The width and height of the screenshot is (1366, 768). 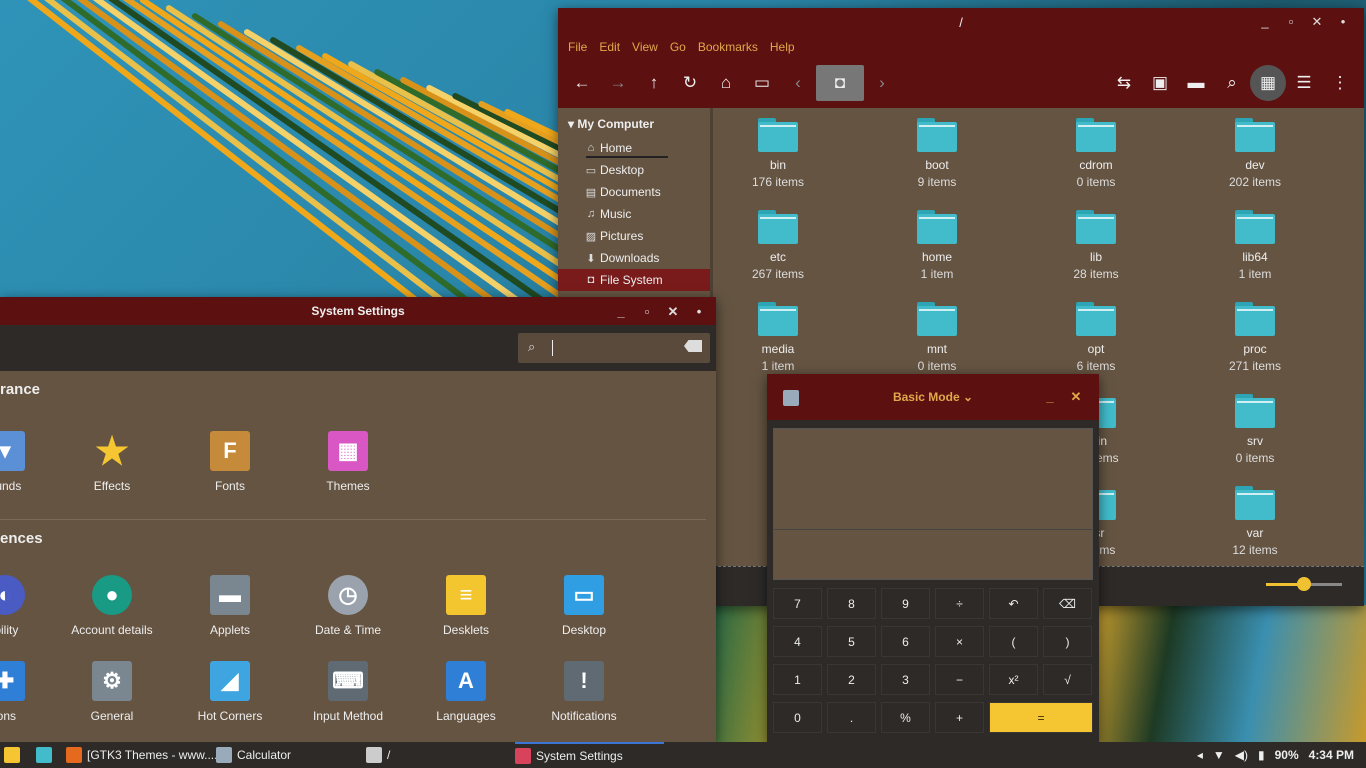 What do you see at coordinates (618, 83) in the screenshot?
I see `forward-icon: →` at bounding box center [618, 83].